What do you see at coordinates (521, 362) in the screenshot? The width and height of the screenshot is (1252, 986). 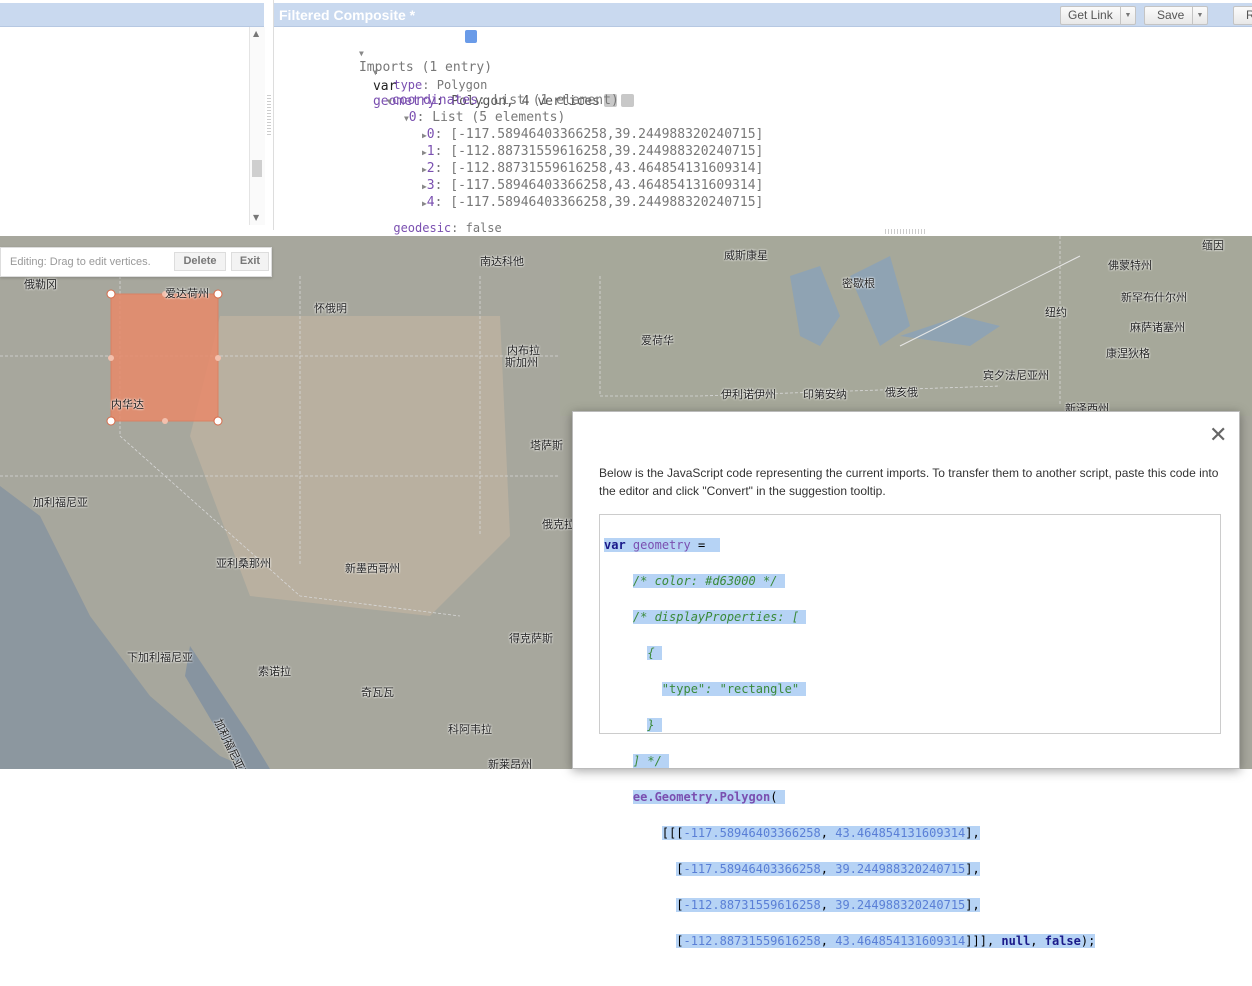 I see `map-label: 斯加州` at bounding box center [521, 362].